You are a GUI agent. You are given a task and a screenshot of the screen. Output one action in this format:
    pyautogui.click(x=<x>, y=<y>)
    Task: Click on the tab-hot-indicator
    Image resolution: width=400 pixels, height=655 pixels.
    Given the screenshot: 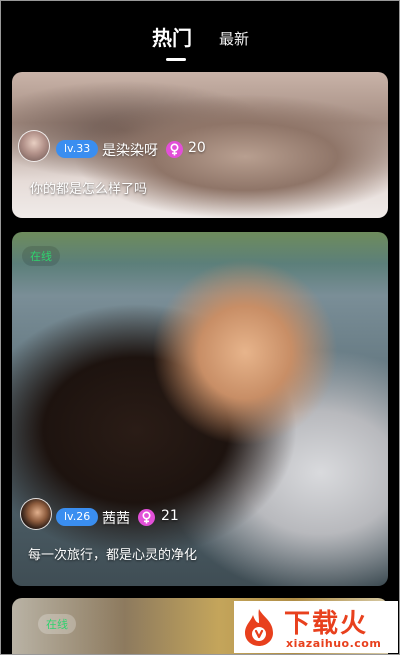 What is the action you would take?
    pyautogui.click(x=176, y=59)
    